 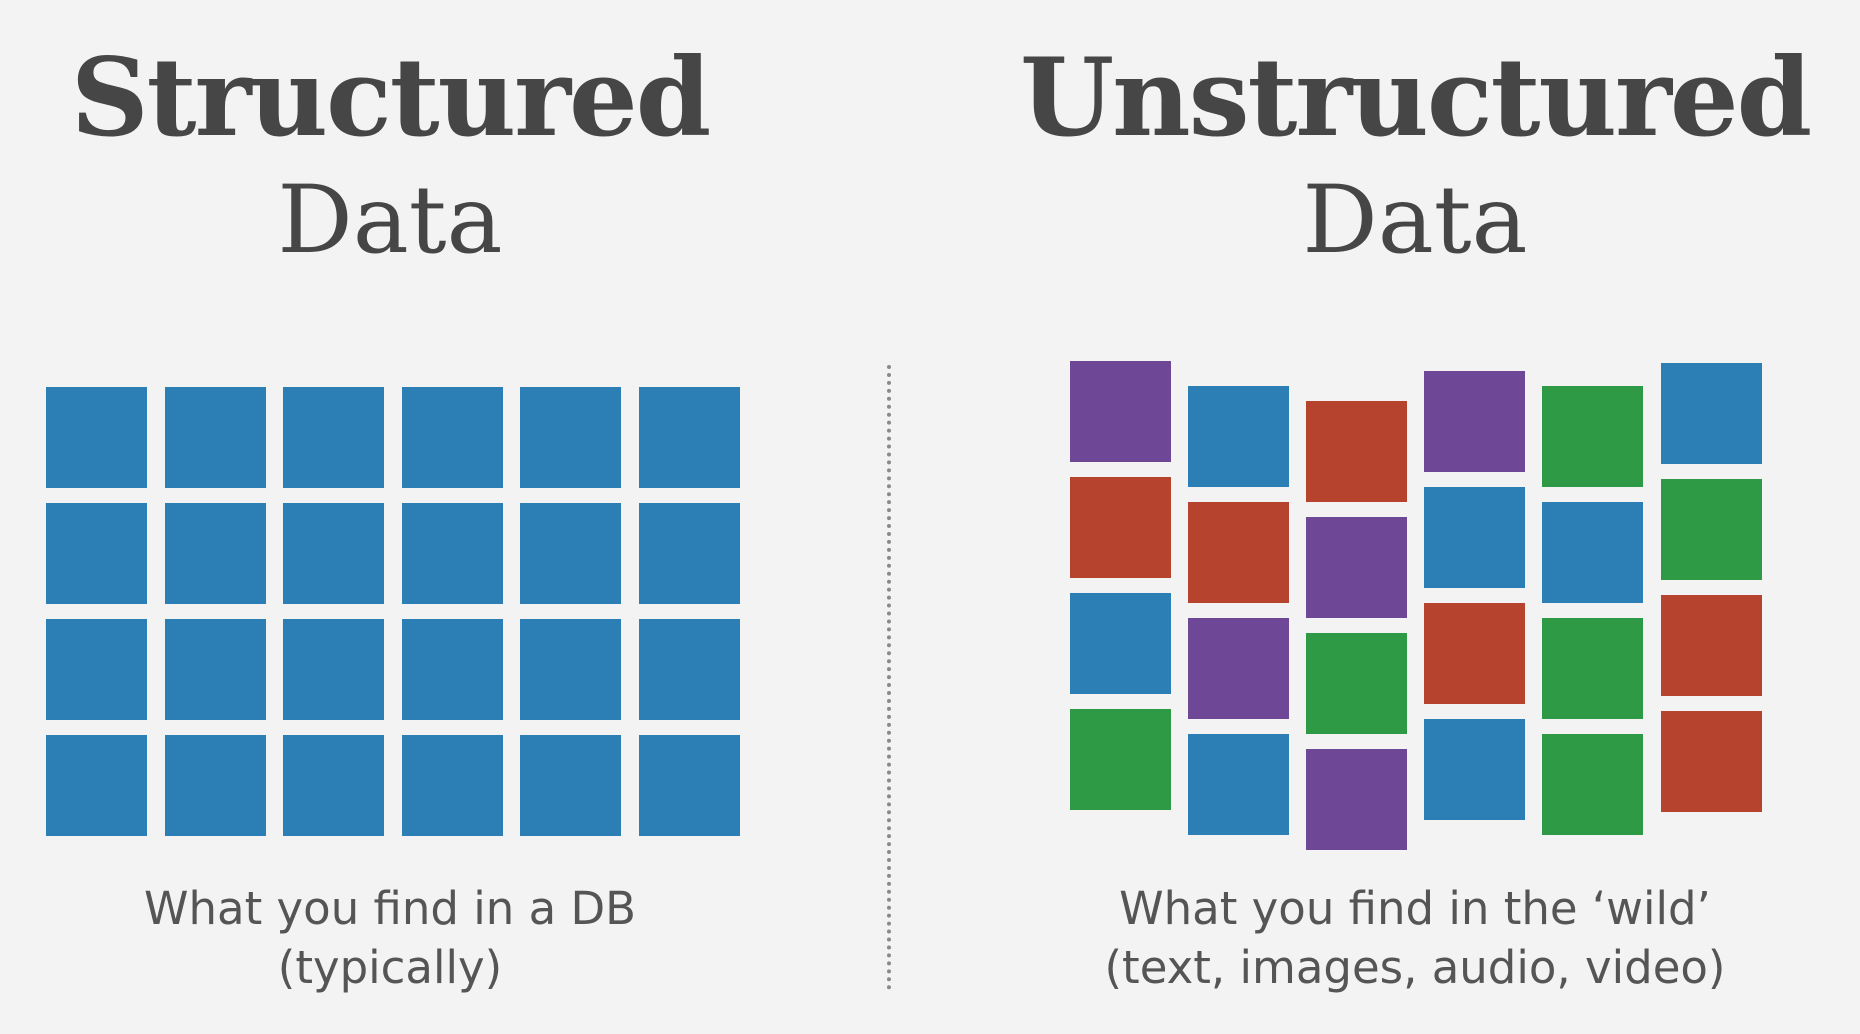 I want to click on structured-title-light: Data, so click(x=390, y=220).